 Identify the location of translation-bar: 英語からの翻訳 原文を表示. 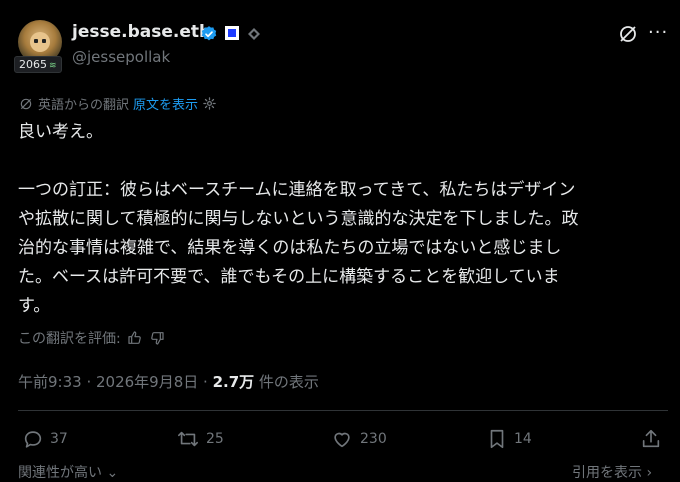
(117, 103).